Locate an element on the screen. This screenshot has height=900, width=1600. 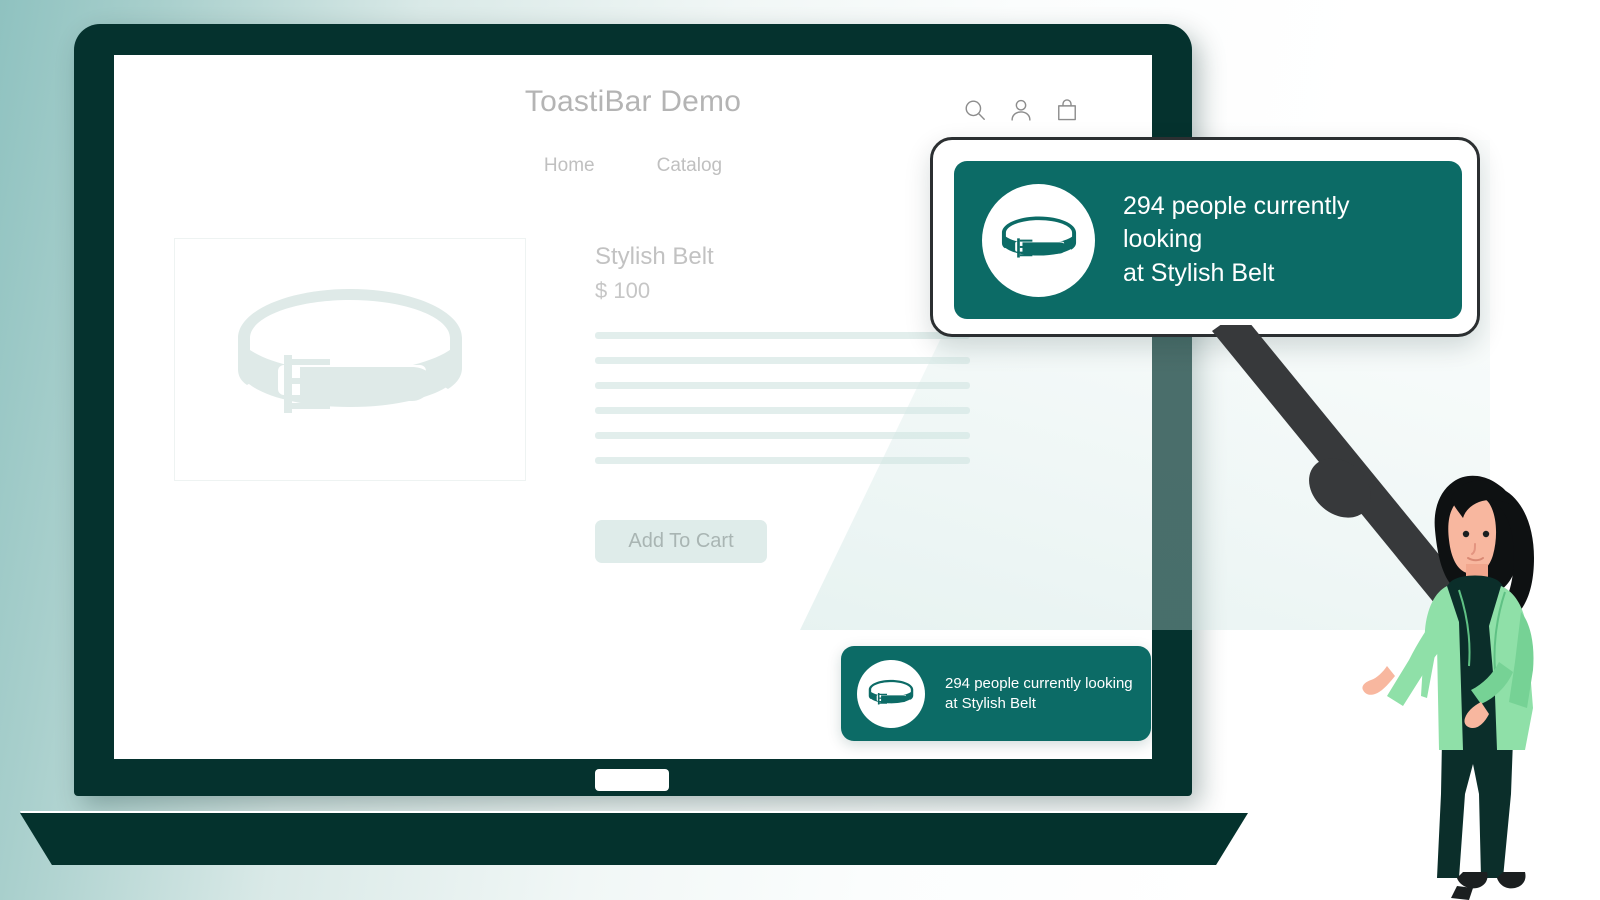
laptop-trackpad is located at coordinates (632, 780).